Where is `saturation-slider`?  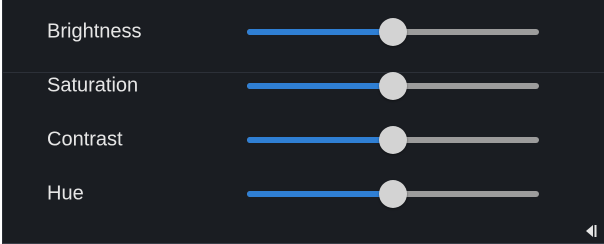
saturation-slider is located at coordinates (393, 86).